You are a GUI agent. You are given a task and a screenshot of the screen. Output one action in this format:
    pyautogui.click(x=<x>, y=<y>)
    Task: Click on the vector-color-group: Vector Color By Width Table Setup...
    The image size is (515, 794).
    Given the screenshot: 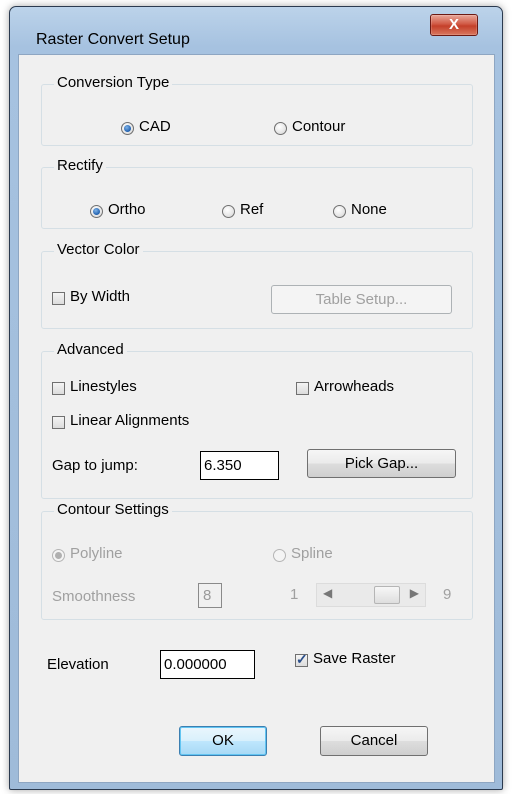 What is the action you would take?
    pyautogui.click(x=257, y=285)
    